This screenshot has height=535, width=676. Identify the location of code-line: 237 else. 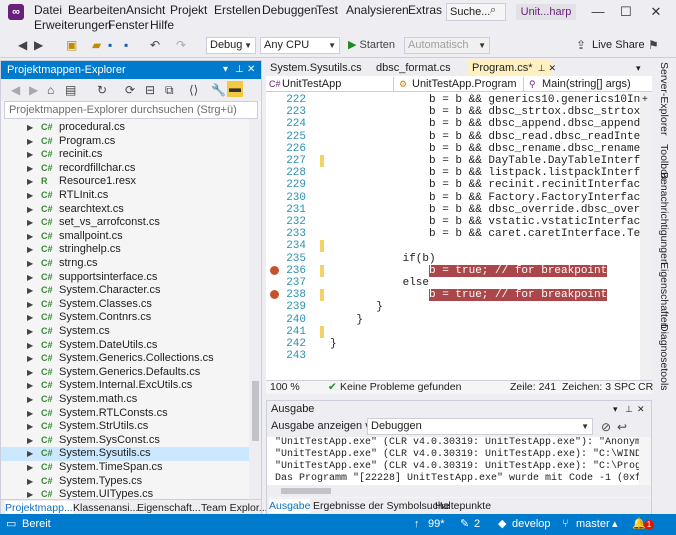
(453, 283).